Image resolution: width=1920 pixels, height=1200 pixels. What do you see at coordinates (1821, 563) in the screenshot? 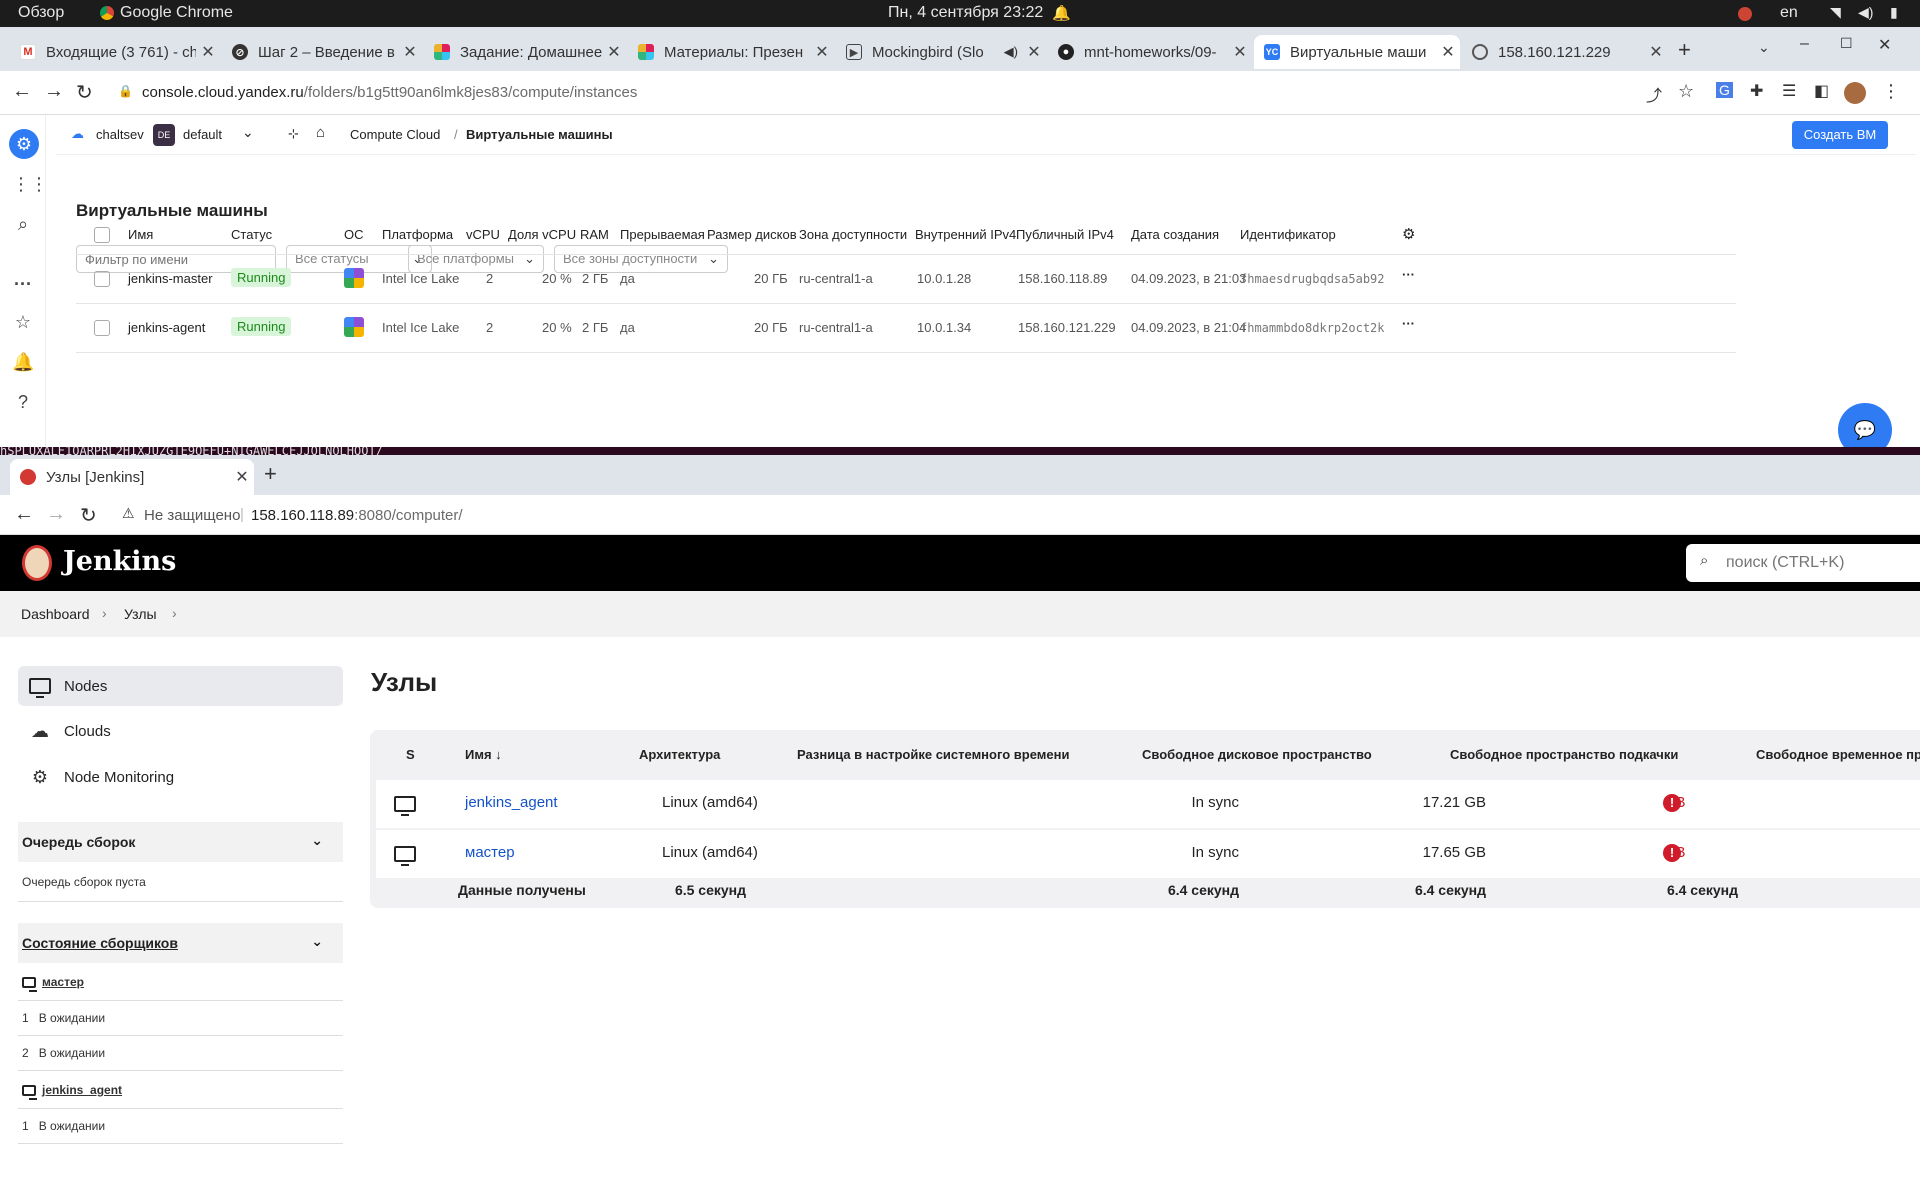
I see `search-input` at bounding box center [1821, 563].